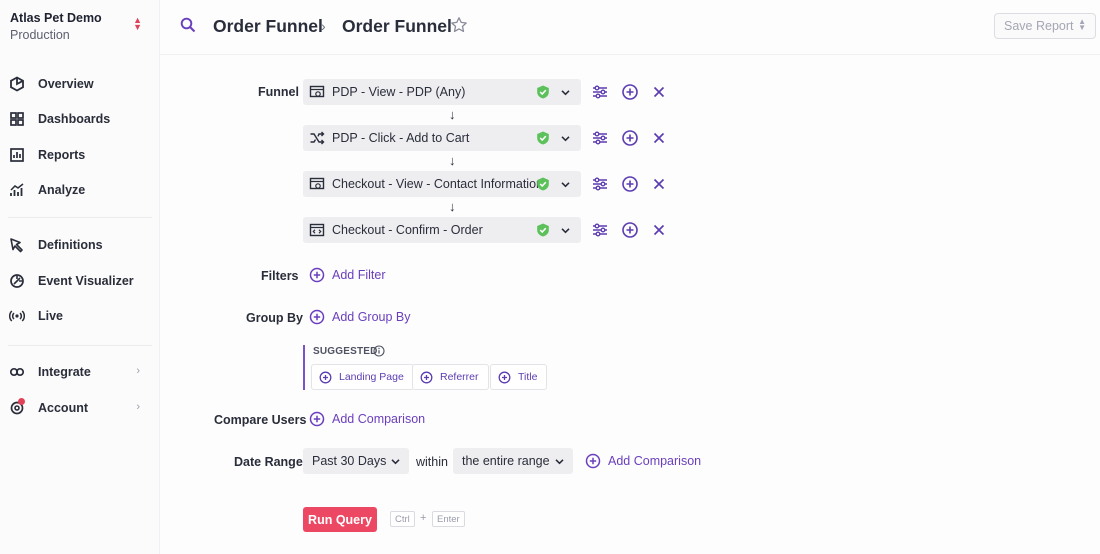  I want to click on add-comparison-button: Add Comparison, so click(367, 419).